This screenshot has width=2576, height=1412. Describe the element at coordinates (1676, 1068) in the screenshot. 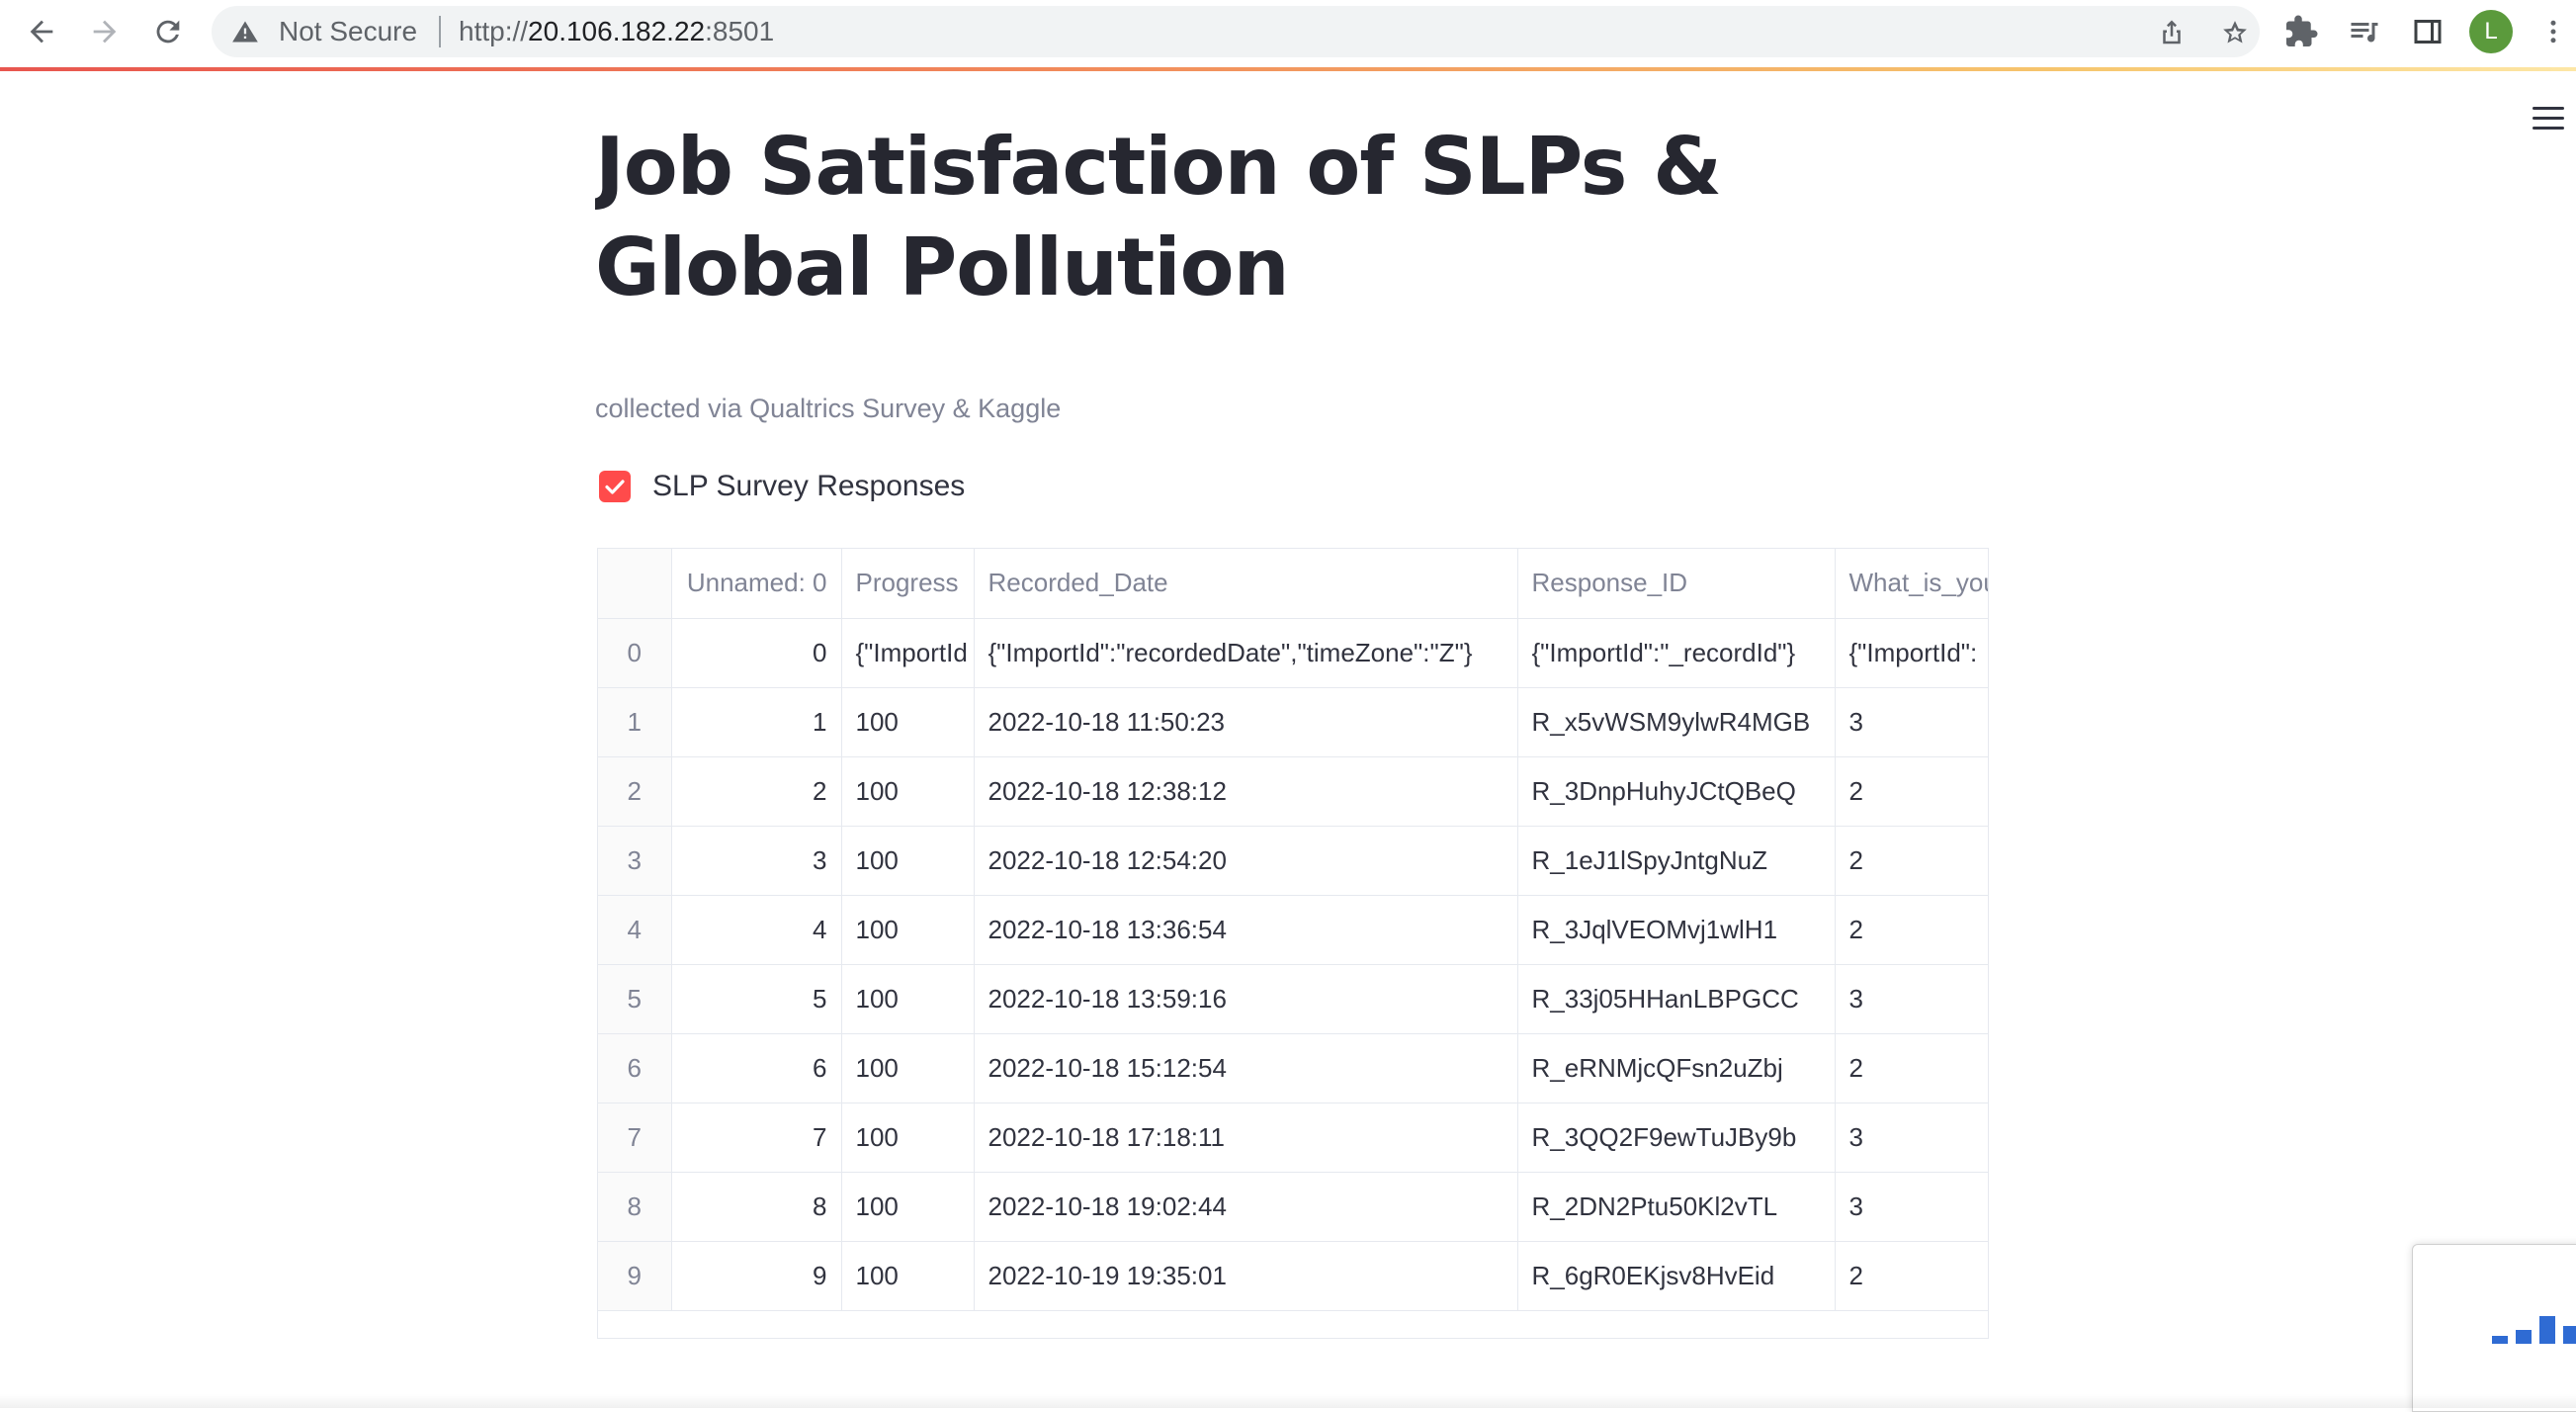

I see `table-cell: R_eRNMjcQFsn2uZbj` at that location.